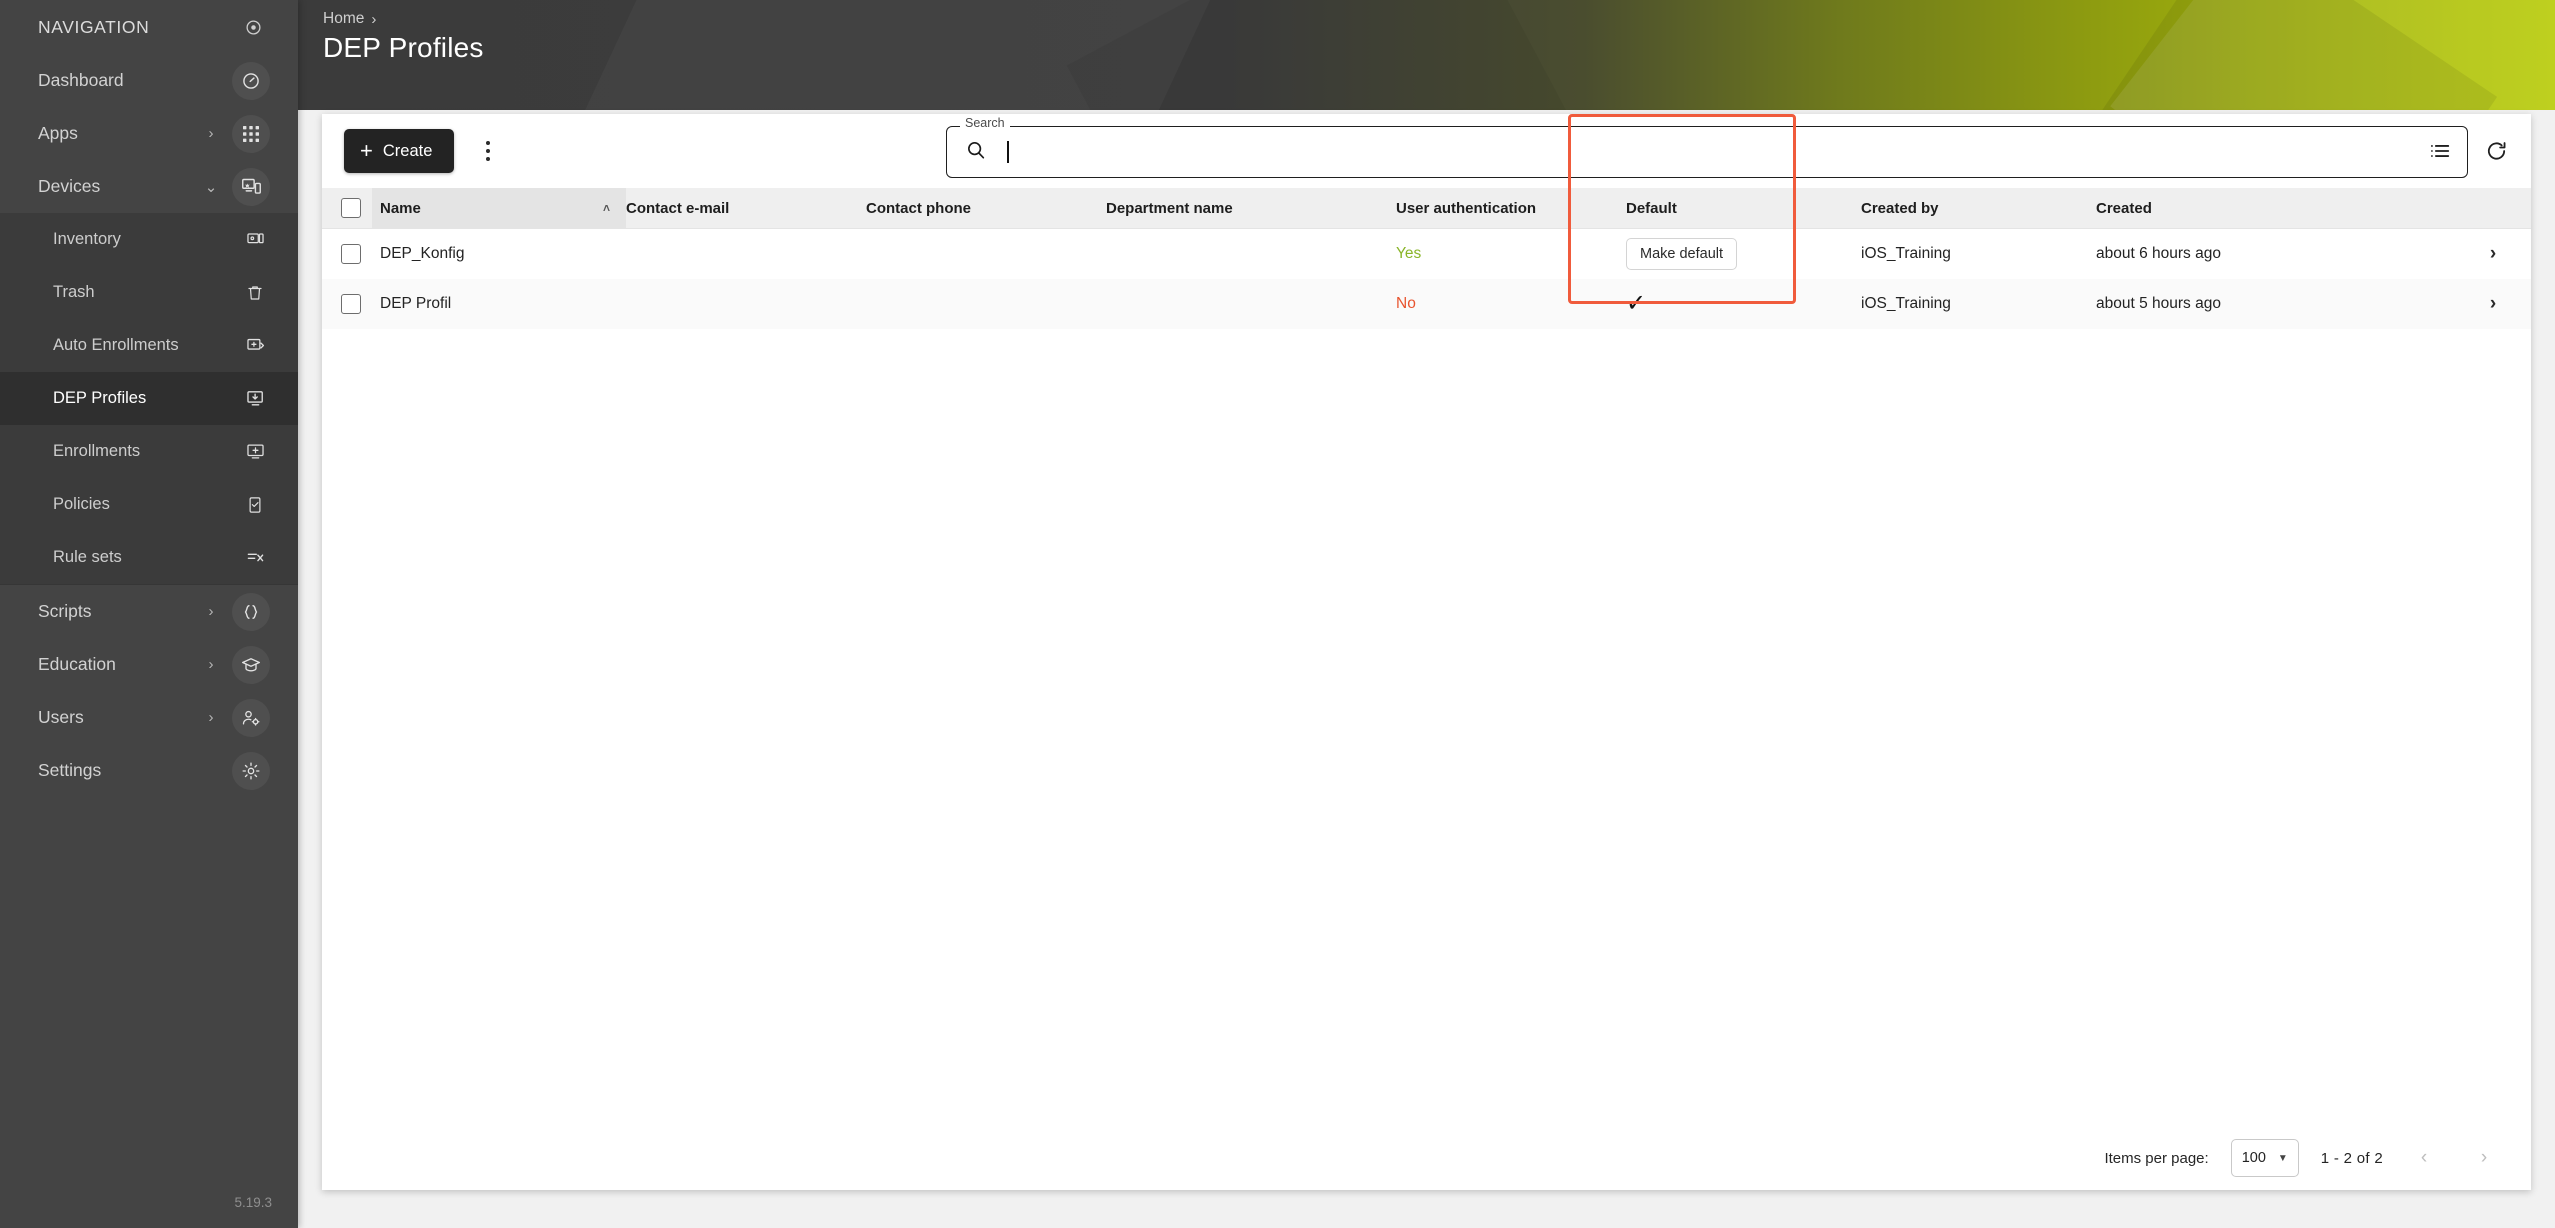 The height and width of the screenshot is (1228, 2555). Describe the element at coordinates (81, 80) in the screenshot. I see `sidebar-item-label: Dashboard` at that location.